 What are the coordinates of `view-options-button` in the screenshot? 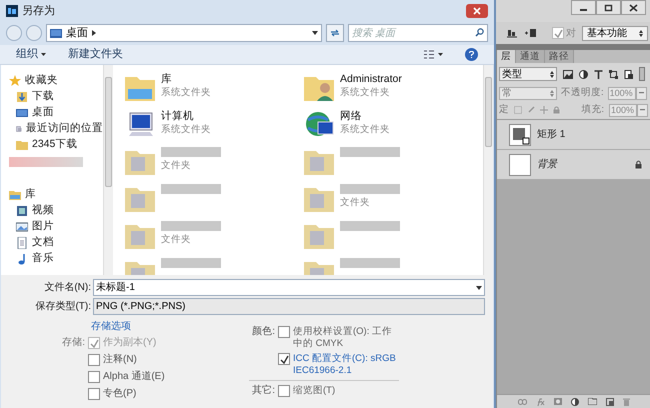 It's located at (433, 54).